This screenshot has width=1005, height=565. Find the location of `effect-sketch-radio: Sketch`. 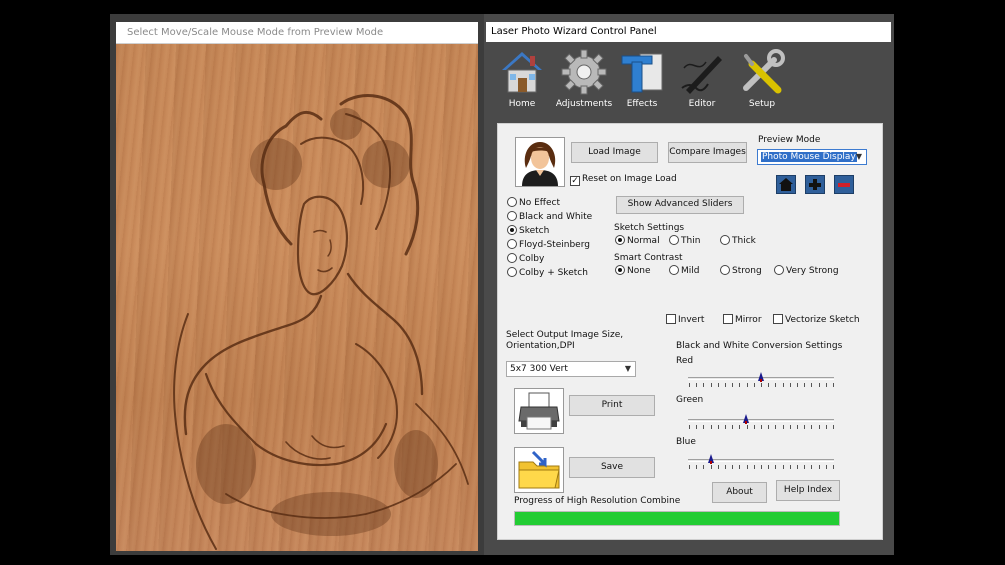

effect-sketch-radio: Sketch is located at coordinates (528, 231).